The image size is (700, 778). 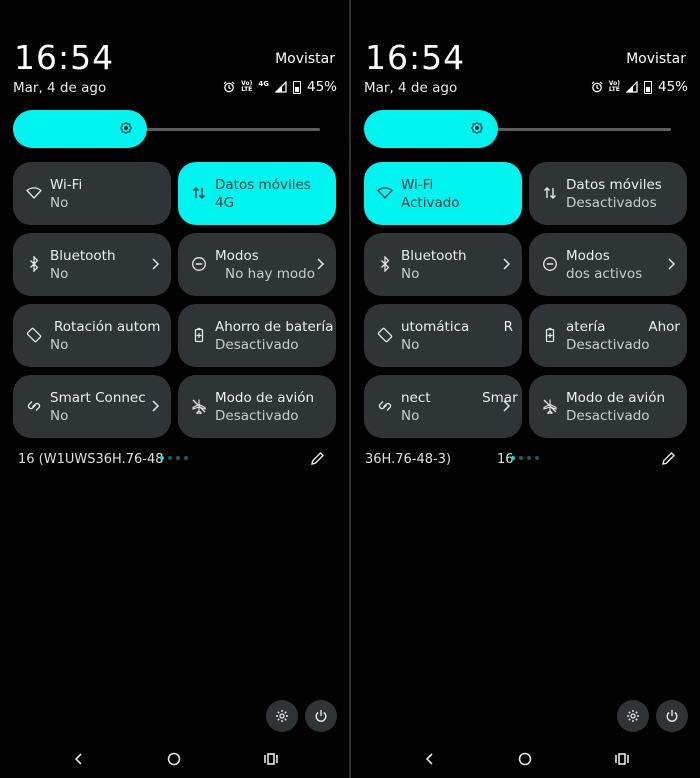 I want to click on tile-modes: Modos No hay modo, so click(x=257, y=264).